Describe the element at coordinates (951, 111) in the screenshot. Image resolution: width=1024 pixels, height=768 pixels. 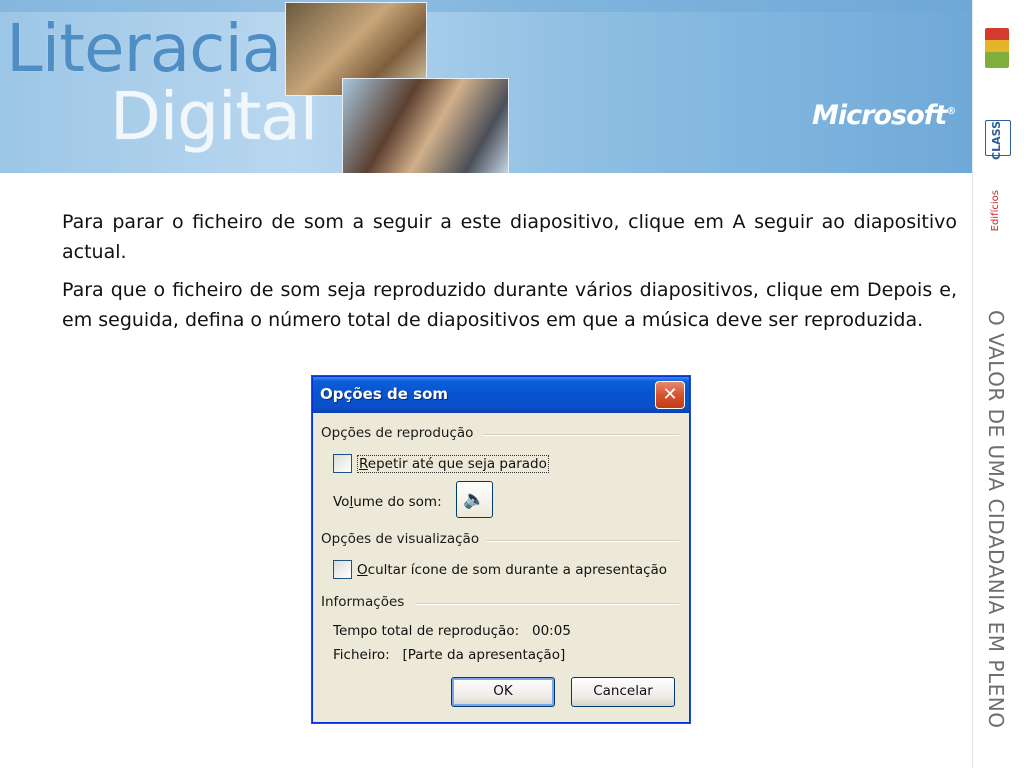
I see `microsoft-logo-mark: ®` at that location.